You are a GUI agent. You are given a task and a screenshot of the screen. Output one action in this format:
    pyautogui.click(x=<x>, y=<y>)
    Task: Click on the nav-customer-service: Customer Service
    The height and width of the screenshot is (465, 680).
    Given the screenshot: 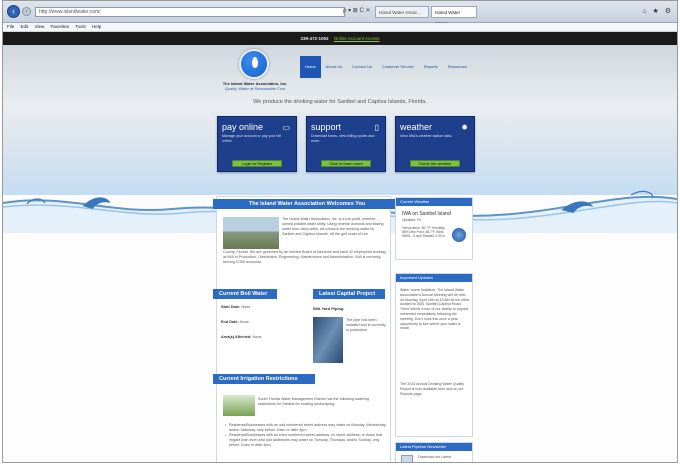 What is the action you would take?
    pyautogui.click(x=398, y=67)
    